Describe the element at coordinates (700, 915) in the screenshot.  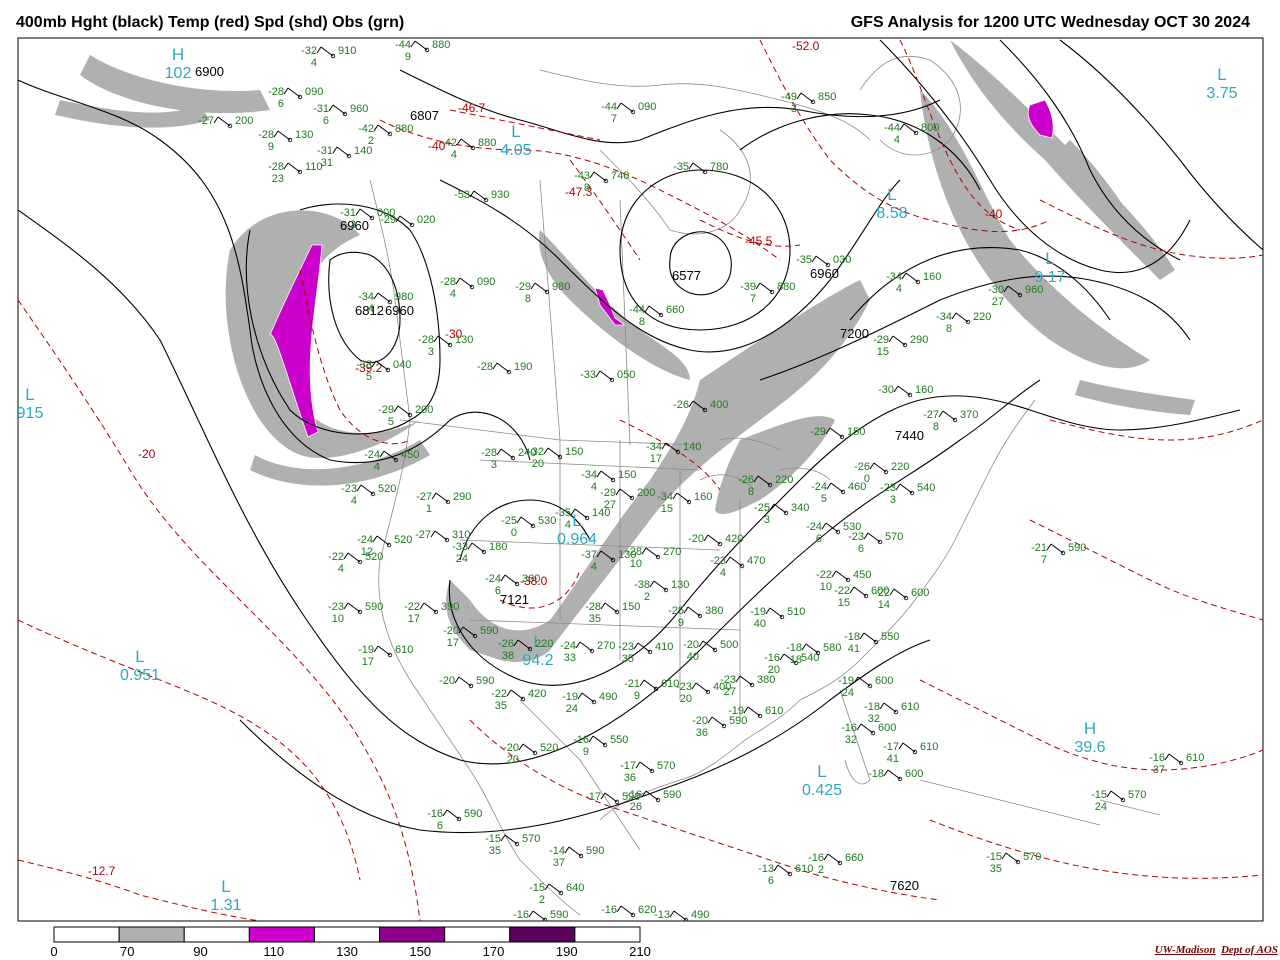
I see `obs-height: 490` at that location.